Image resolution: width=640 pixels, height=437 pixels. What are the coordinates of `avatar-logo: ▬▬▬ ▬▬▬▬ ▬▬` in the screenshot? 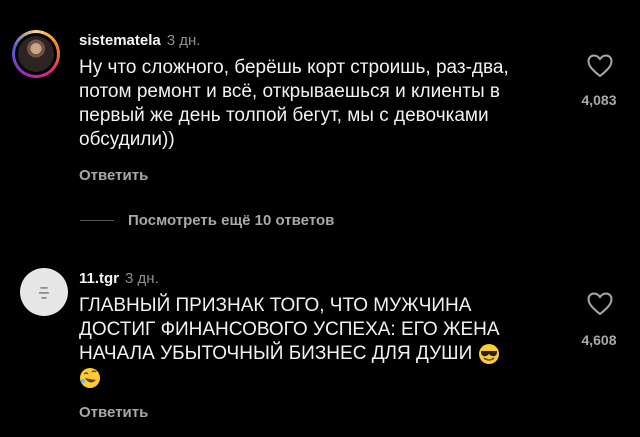 It's located at (44, 292).